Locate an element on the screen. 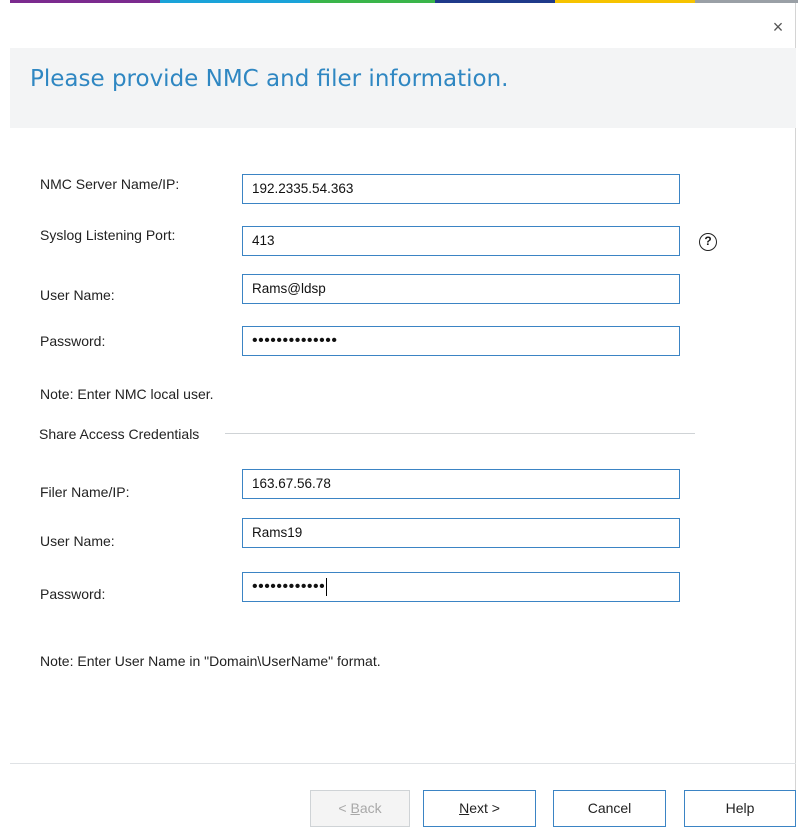 The height and width of the screenshot is (827, 798). close-icon: × is located at coordinates (778, 27).